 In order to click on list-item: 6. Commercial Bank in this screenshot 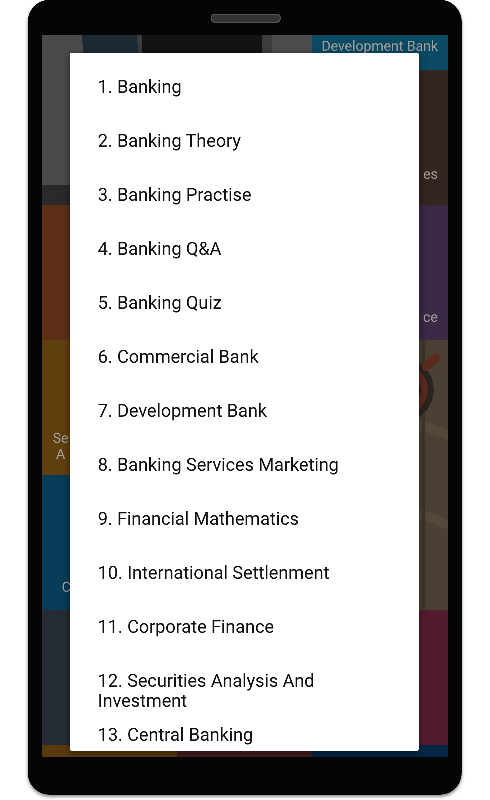, I will do `click(244, 367)`.